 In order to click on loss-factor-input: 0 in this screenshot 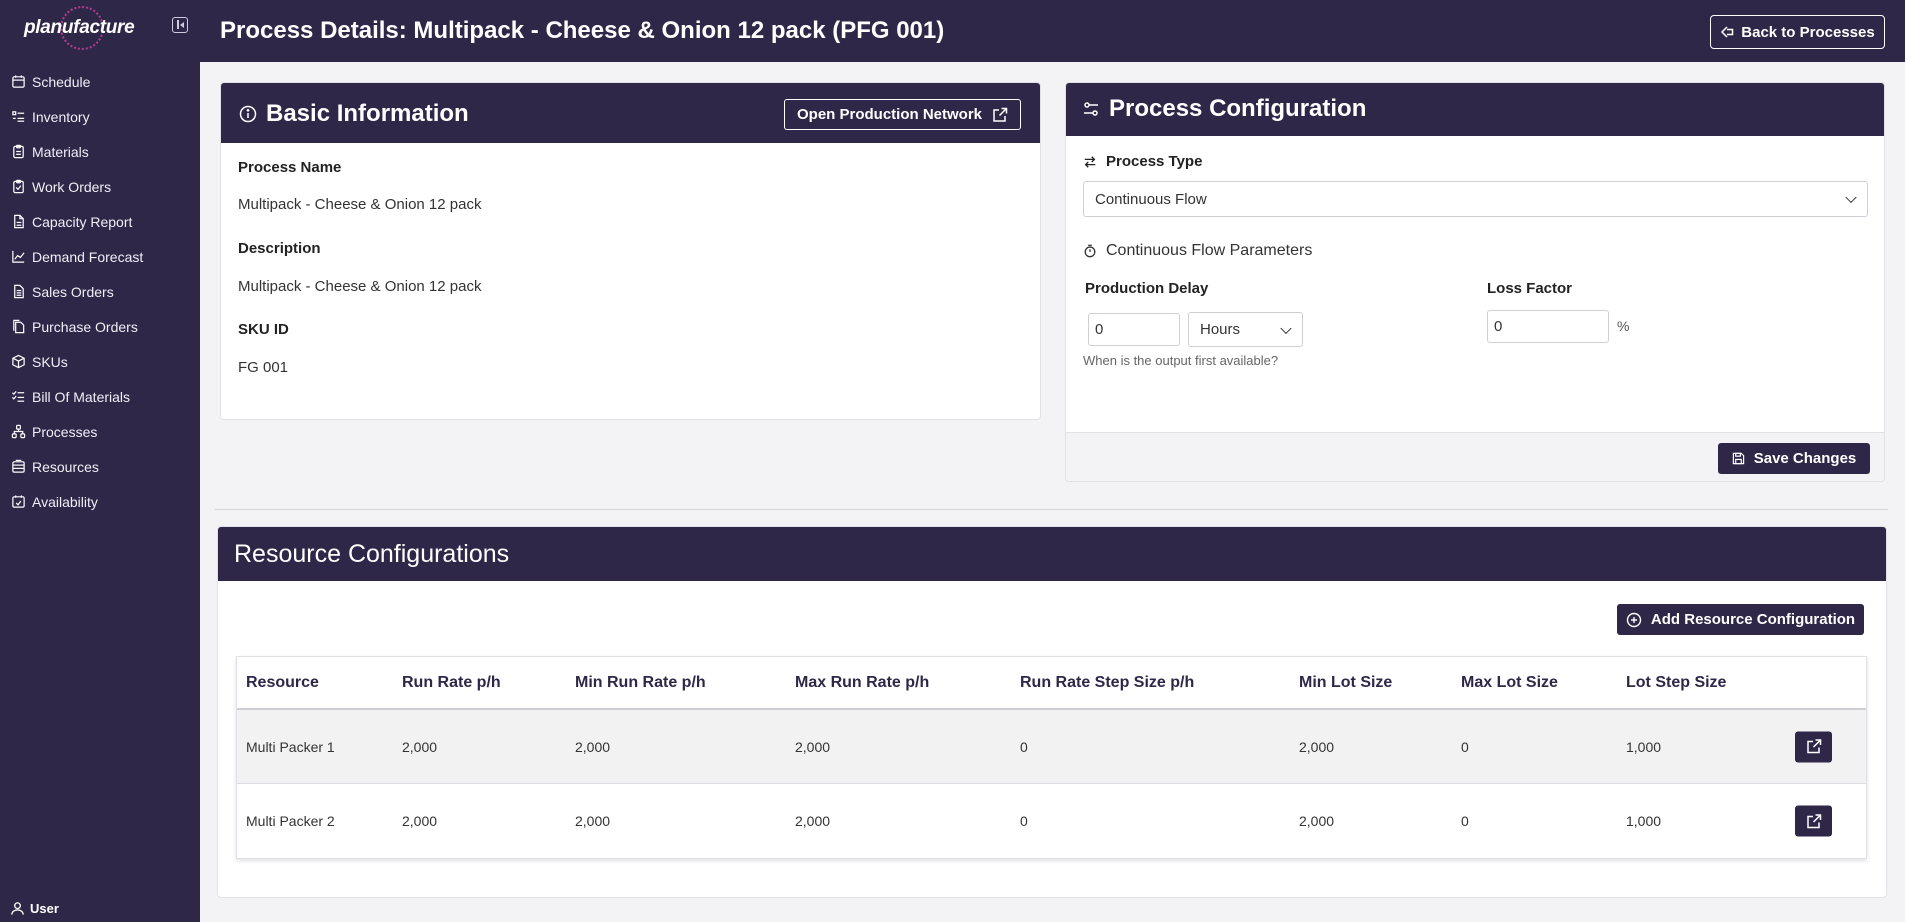, I will do `click(1548, 326)`.